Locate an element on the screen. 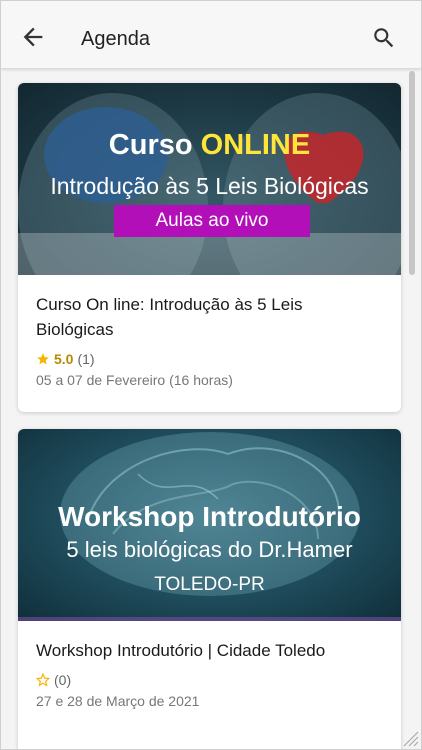 The width and height of the screenshot is (422, 750). resize-grip-icon is located at coordinates (410, 738).